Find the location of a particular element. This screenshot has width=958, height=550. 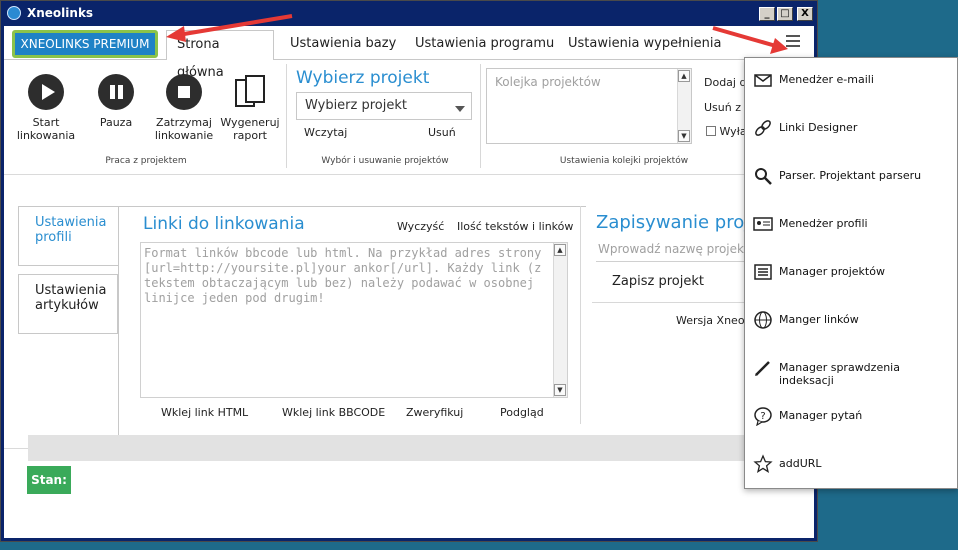

arrow-to-premium is located at coordinates (229, 28).